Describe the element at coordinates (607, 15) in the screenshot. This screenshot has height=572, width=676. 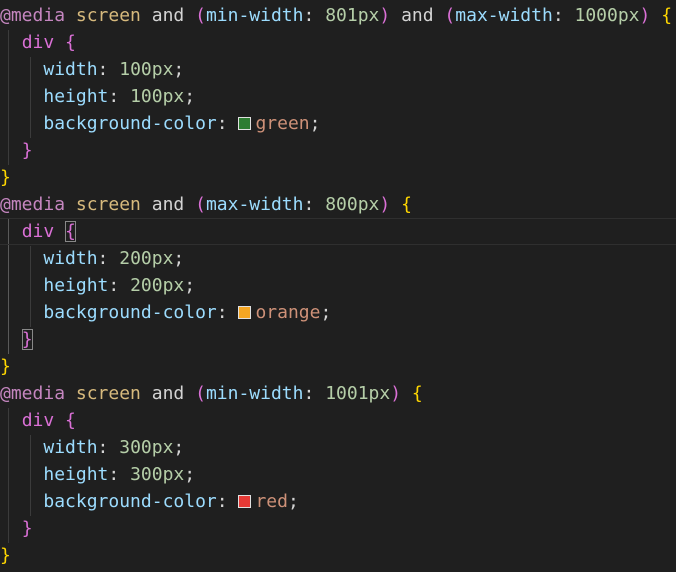
I see `media-value: 1000px` at that location.